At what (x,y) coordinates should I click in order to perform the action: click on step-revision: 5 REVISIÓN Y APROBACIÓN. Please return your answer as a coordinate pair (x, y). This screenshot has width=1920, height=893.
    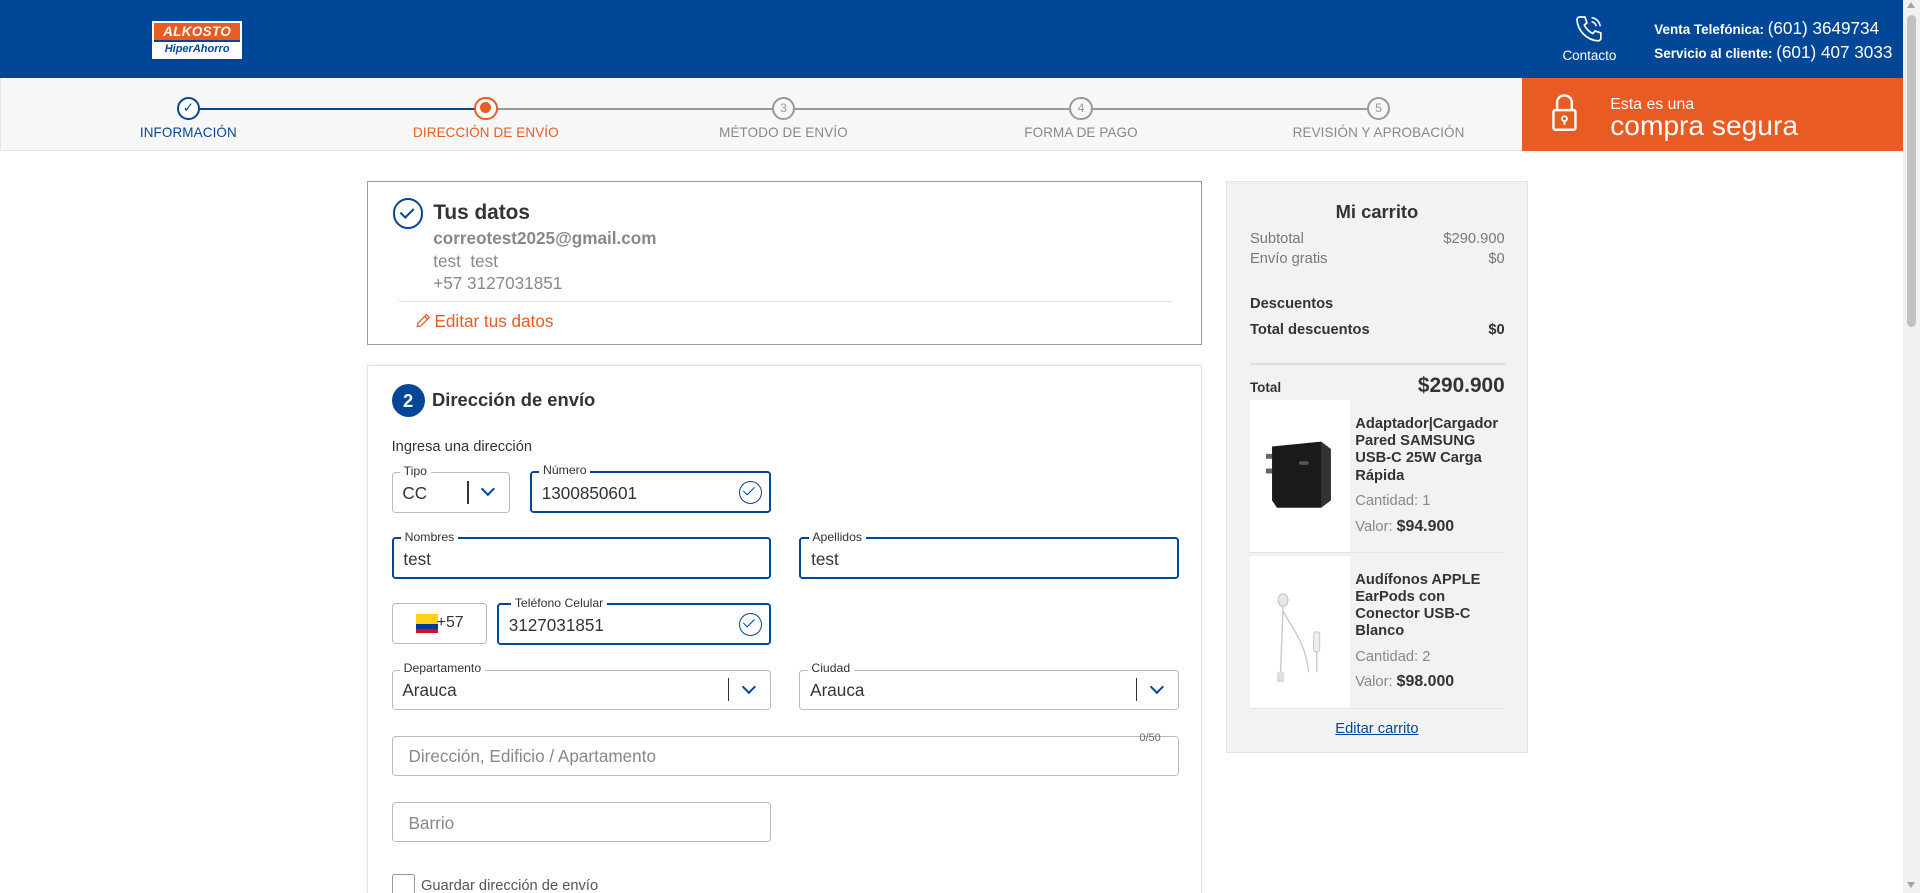
    Looking at the image, I should click on (1378, 118).